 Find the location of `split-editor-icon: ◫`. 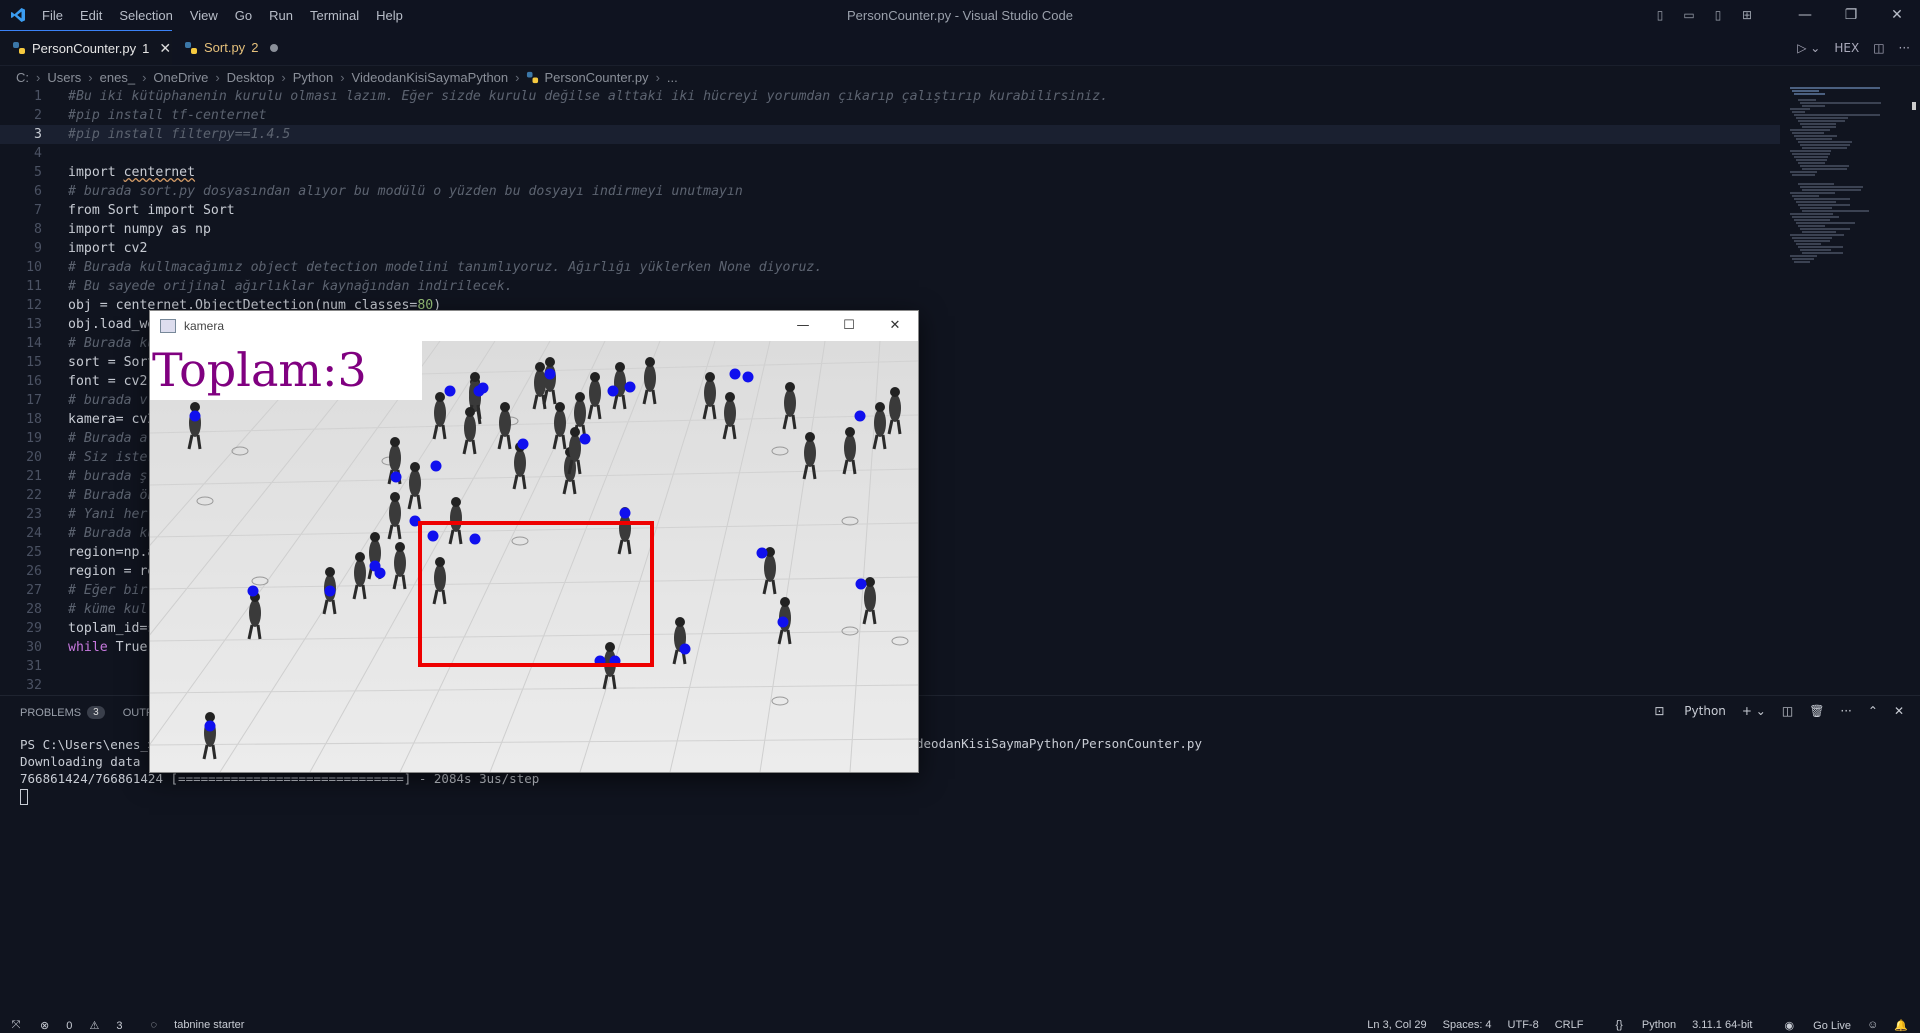

split-editor-icon: ◫ is located at coordinates (1878, 48).